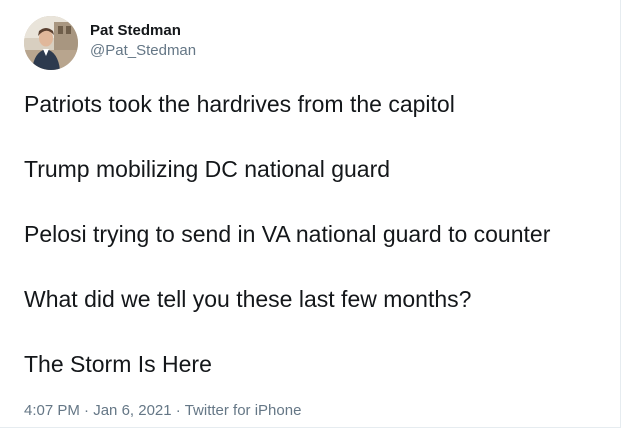 This screenshot has width=621, height=428. I want to click on user-handle: @Pat_Stedman, so click(143, 51).